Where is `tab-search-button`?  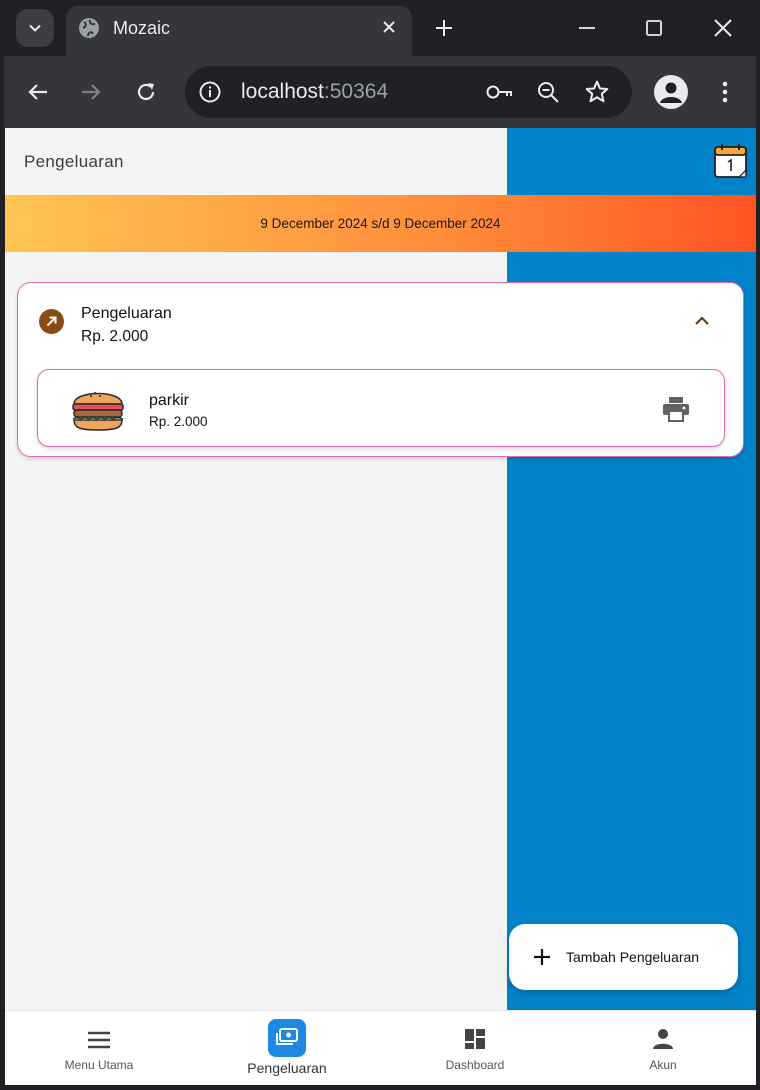 tab-search-button is located at coordinates (35, 28).